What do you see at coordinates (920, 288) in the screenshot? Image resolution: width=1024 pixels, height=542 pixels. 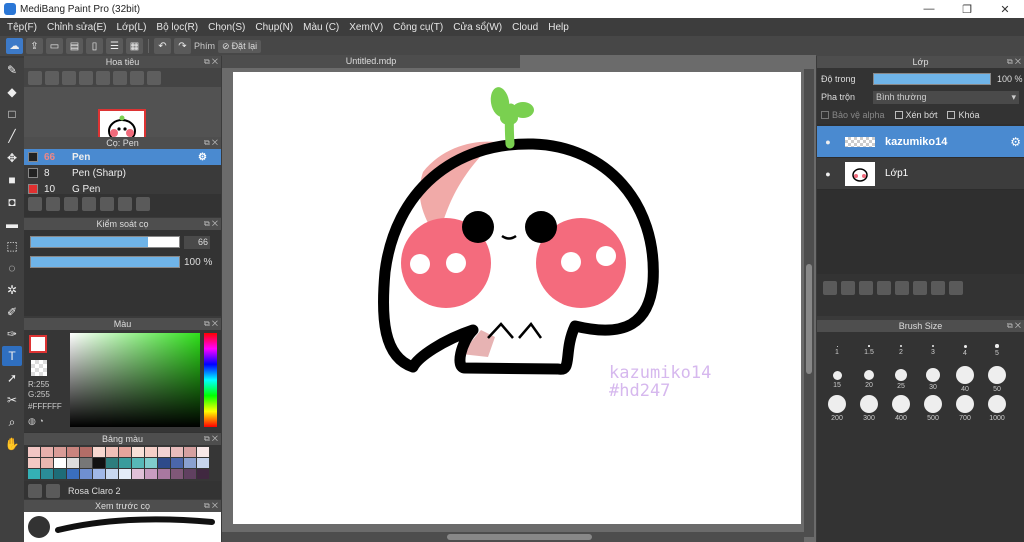 I see `duplicate-layer-icon` at bounding box center [920, 288].